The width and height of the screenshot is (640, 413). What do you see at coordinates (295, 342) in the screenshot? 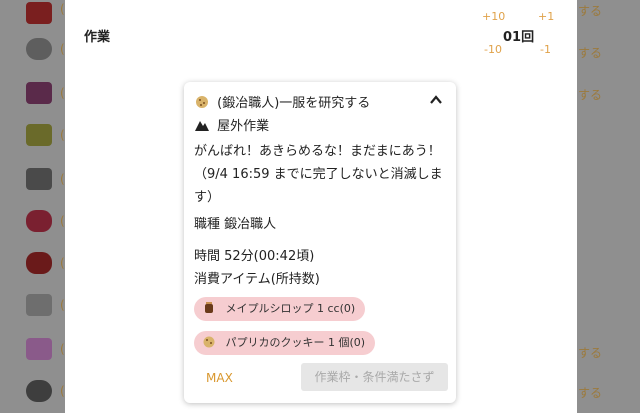
I see `item-label: パプリカのクッキー 1 個(0)` at bounding box center [295, 342].